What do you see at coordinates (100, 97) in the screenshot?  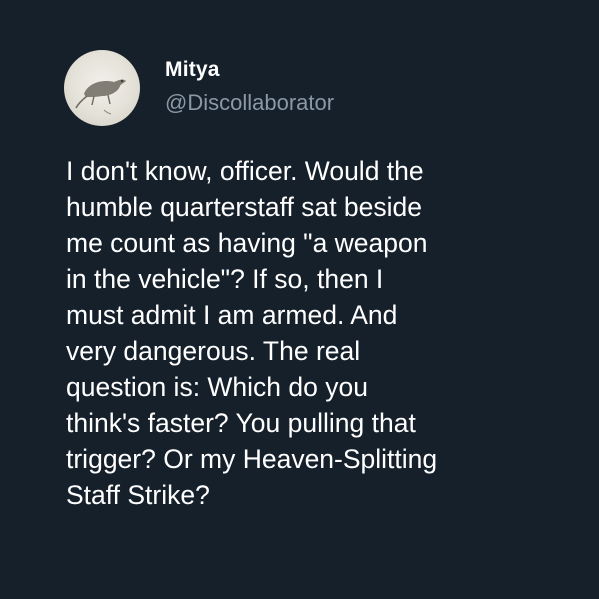 I see `rat-sketch-icon` at bounding box center [100, 97].